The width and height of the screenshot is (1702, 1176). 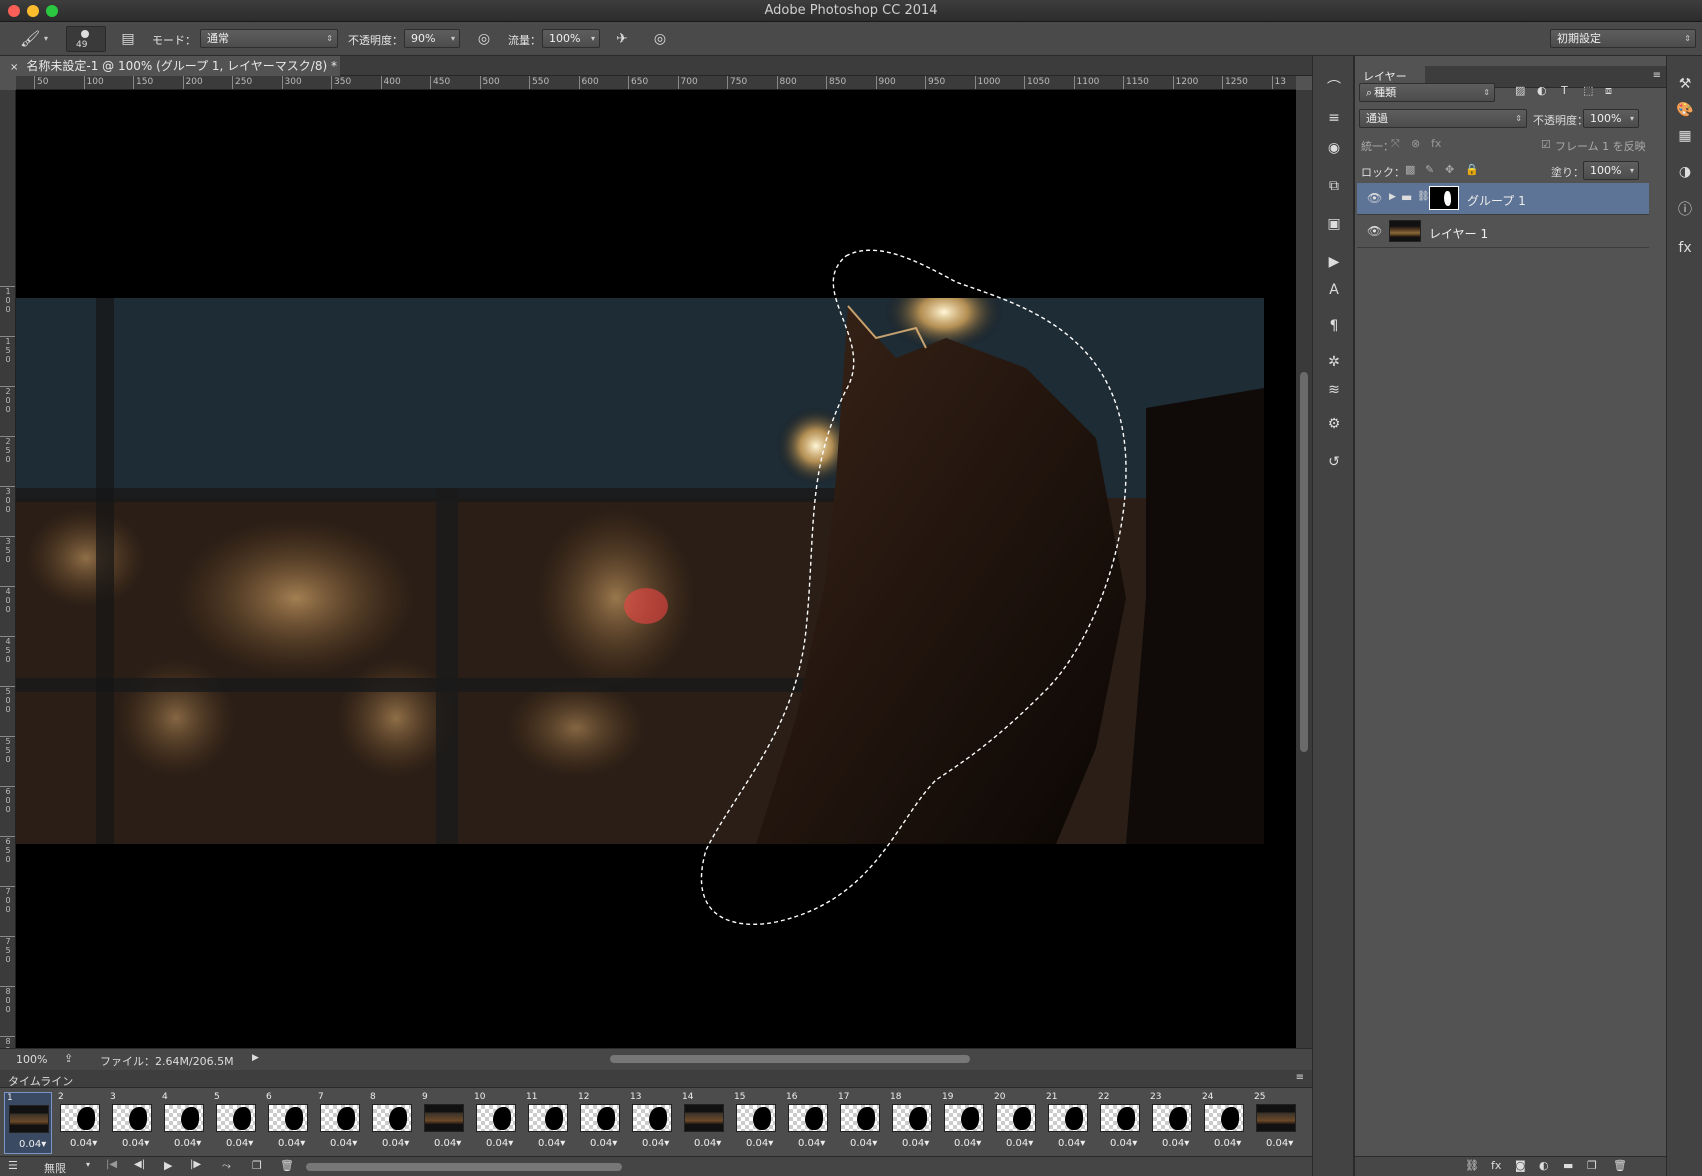 What do you see at coordinates (1520, 1165) in the screenshot?
I see `add-mask-icon: ◙` at bounding box center [1520, 1165].